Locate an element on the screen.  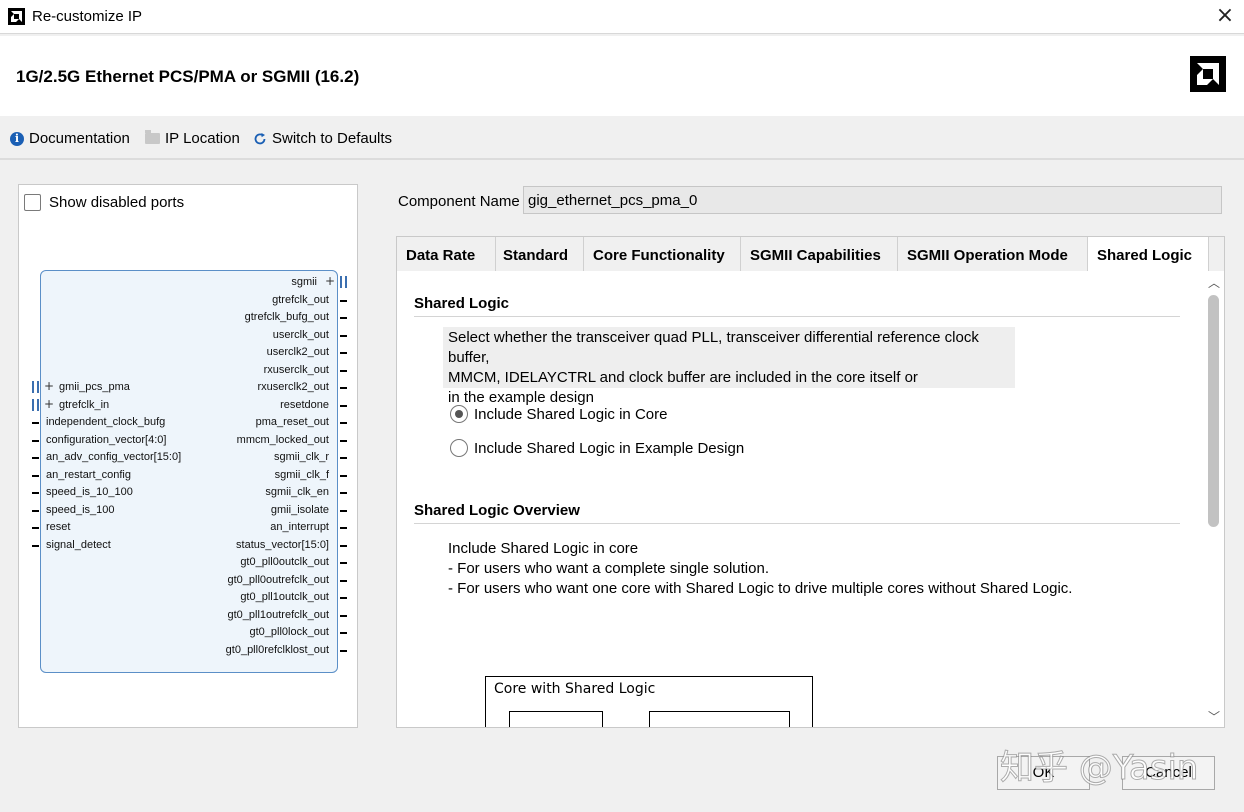
port-label-status-vector-15-0-: status_vector[15:0] is located at coordinates (282, 544).